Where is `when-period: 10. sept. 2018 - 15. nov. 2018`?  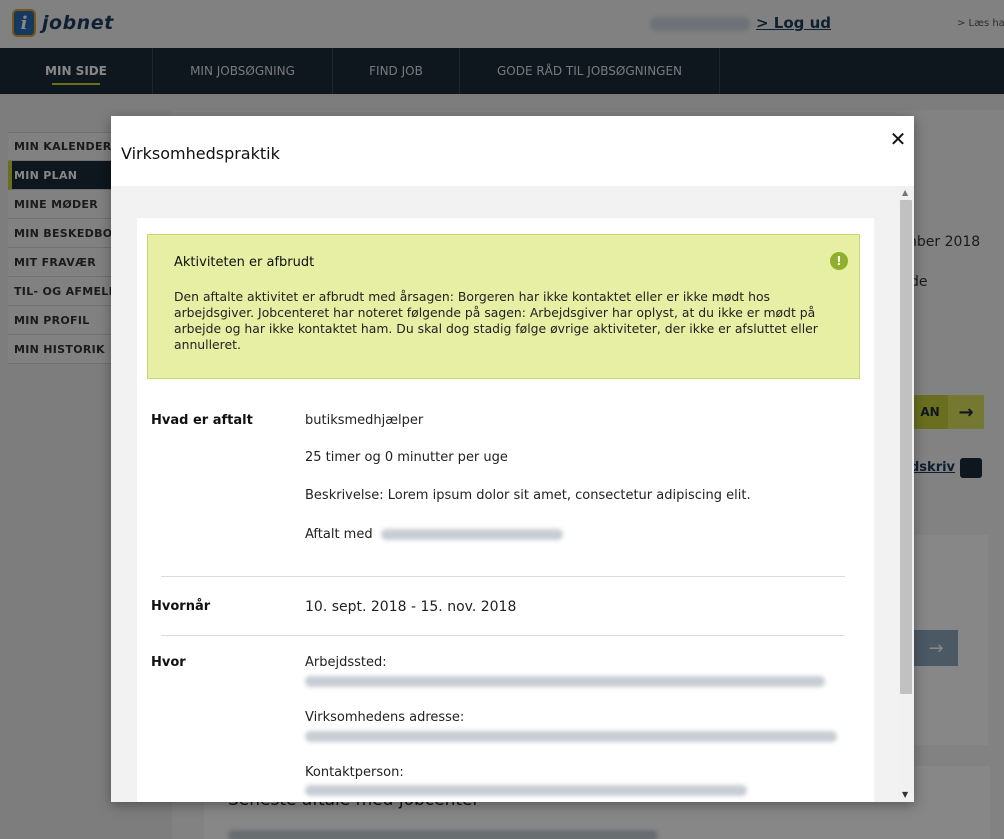 when-period: 10. sept. 2018 - 15. nov. 2018 is located at coordinates (411, 607).